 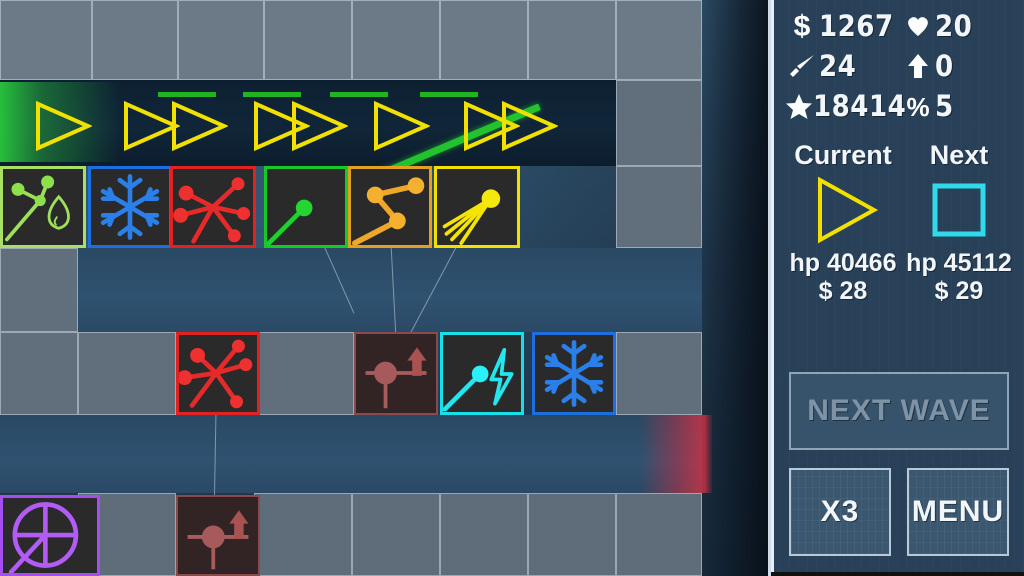 I want to click on current-enemy-shape, so click(x=843, y=210).